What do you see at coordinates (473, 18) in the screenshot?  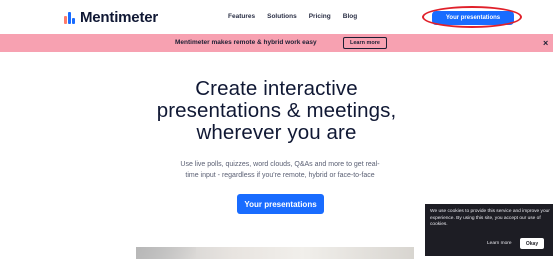 I see `your-presentations-header-button: Your presentations` at bounding box center [473, 18].